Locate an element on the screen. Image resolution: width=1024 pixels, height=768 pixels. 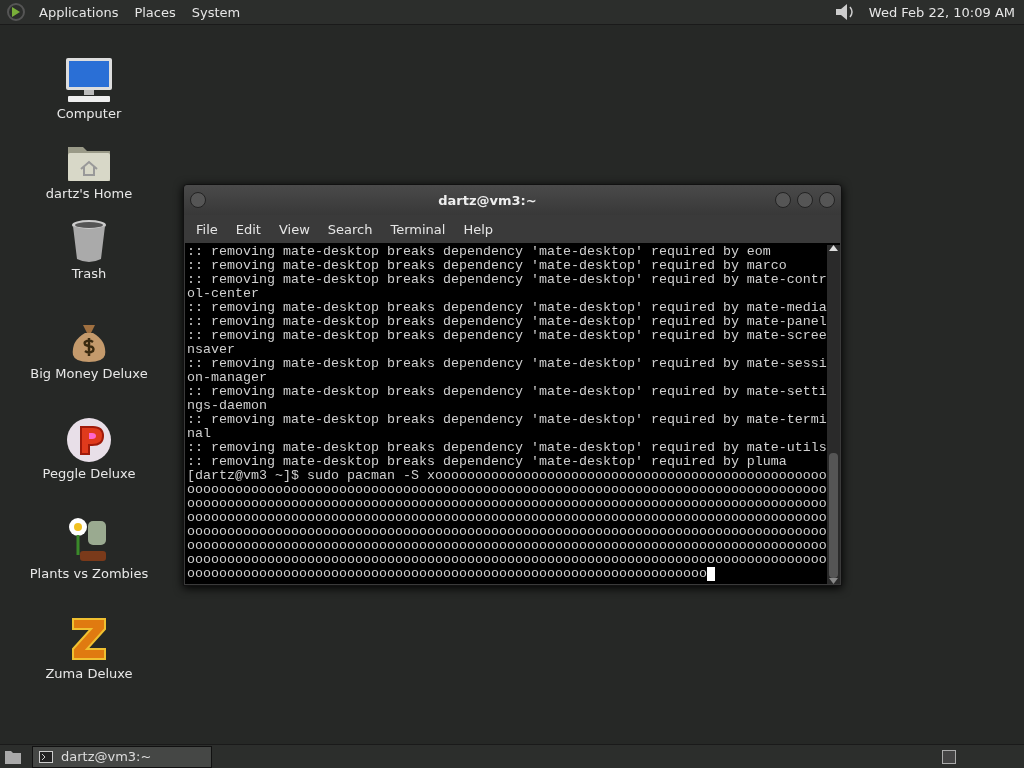
speaker-icon is located at coordinates (844, 12).